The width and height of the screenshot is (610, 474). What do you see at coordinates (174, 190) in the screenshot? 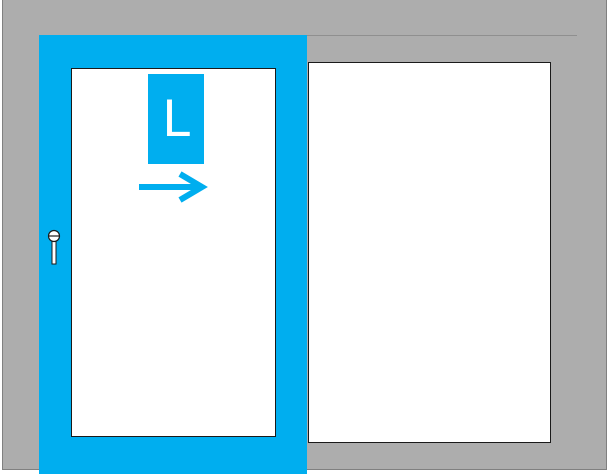
I see `arrow-right-icon` at bounding box center [174, 190].